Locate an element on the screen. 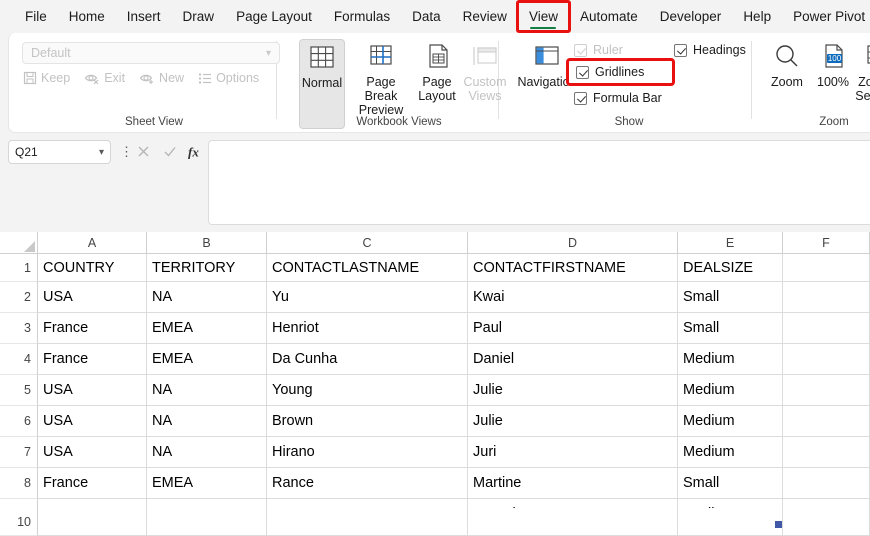 The image size is (870, 536). row-header-3: 3 is located at coordinates (19, 328).